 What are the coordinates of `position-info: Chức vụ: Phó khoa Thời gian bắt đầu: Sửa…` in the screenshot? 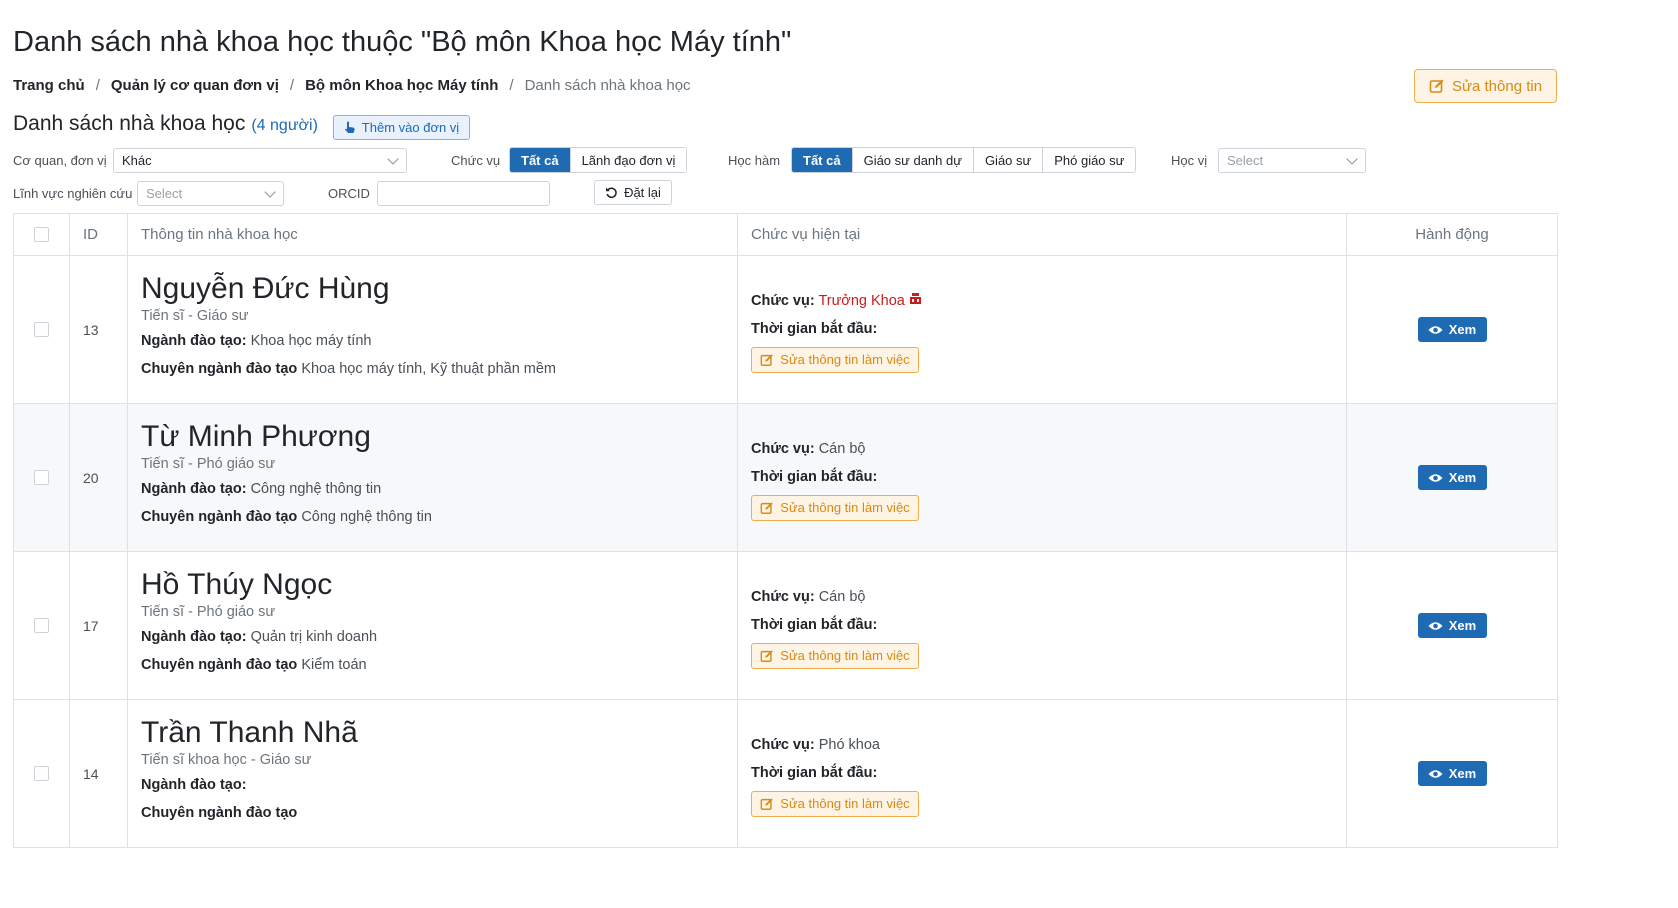 It's located at (1042, 773).